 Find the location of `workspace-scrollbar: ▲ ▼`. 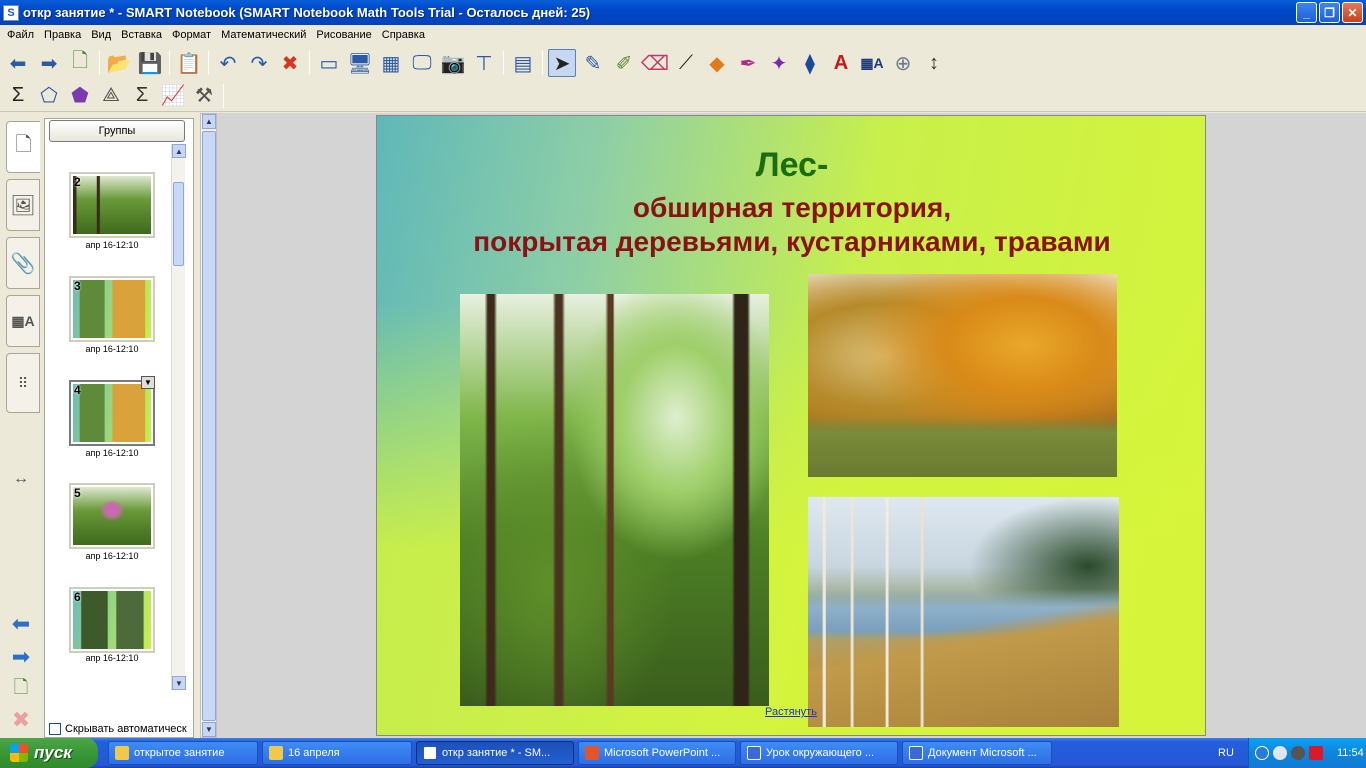

workspace-scrollbar: ▲ ▼ is located at coordinates (208, 425).